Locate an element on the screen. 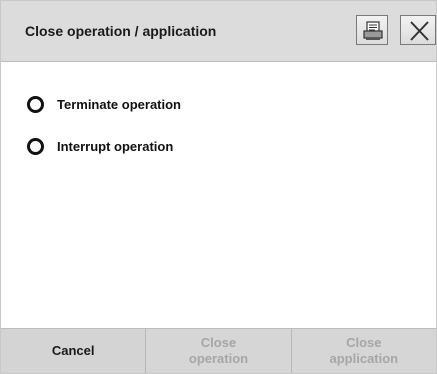 Image resolution: width=437 pixels, height=374 pixels. dialog-footer: Cancel Close operation Close application is located at coordinates (218, 350).